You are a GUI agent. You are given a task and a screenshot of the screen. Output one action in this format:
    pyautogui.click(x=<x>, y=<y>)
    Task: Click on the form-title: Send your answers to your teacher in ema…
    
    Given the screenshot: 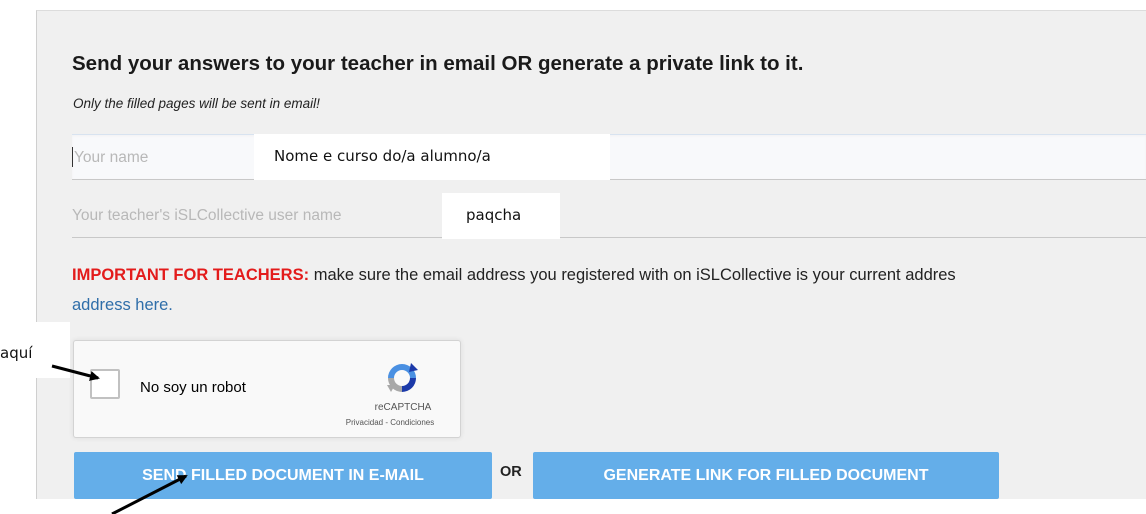 What is the action you would take?
    pyautogui.click(x=438, y=63)
    